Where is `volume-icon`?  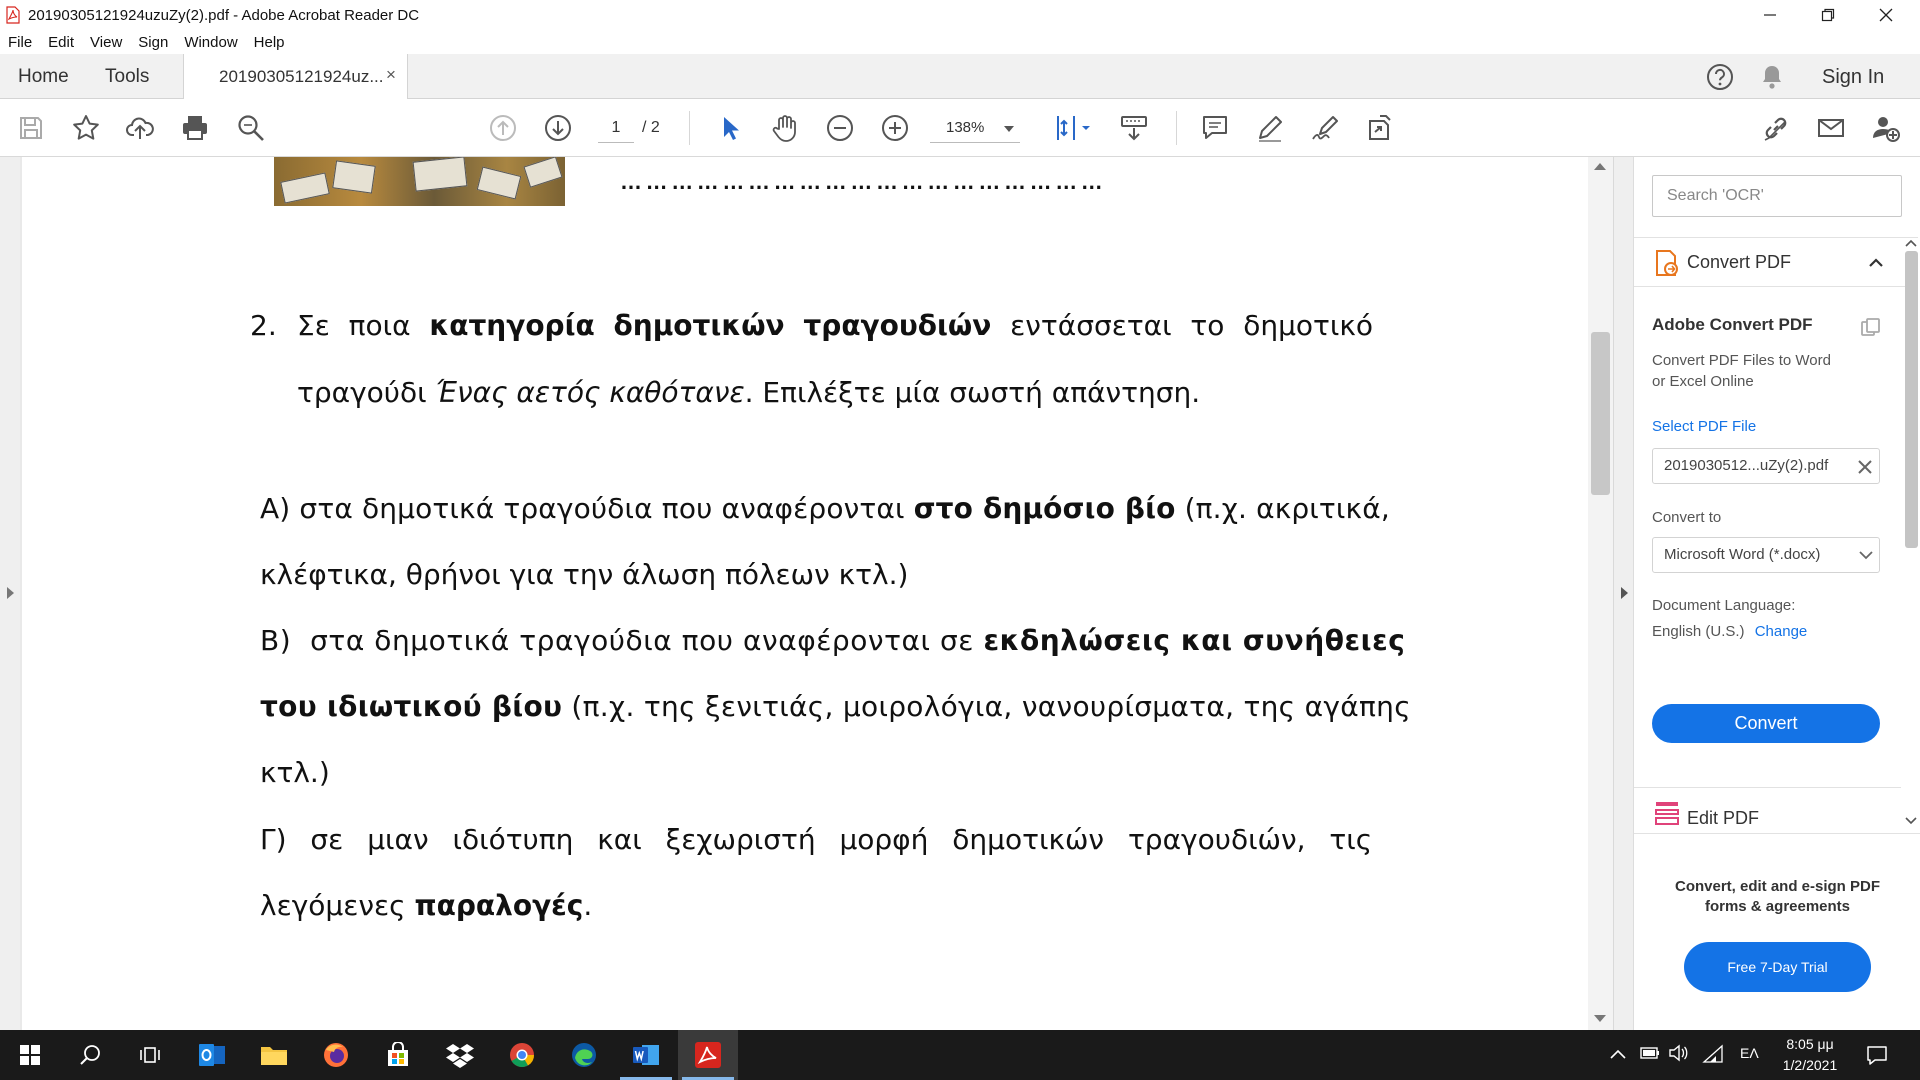
volume-icon is located at coordinates (1678, 1053).